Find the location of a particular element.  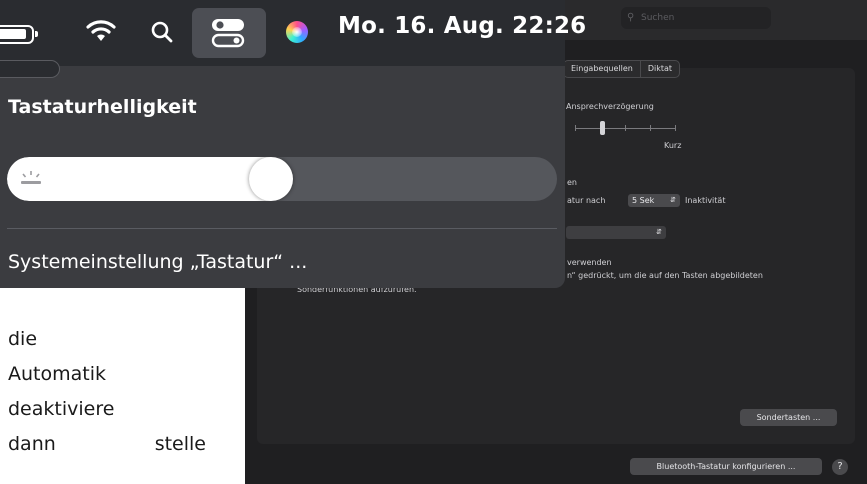

menu-bar: Mo. 16. Aug. 22:26 is located at coordinates (293, 33).